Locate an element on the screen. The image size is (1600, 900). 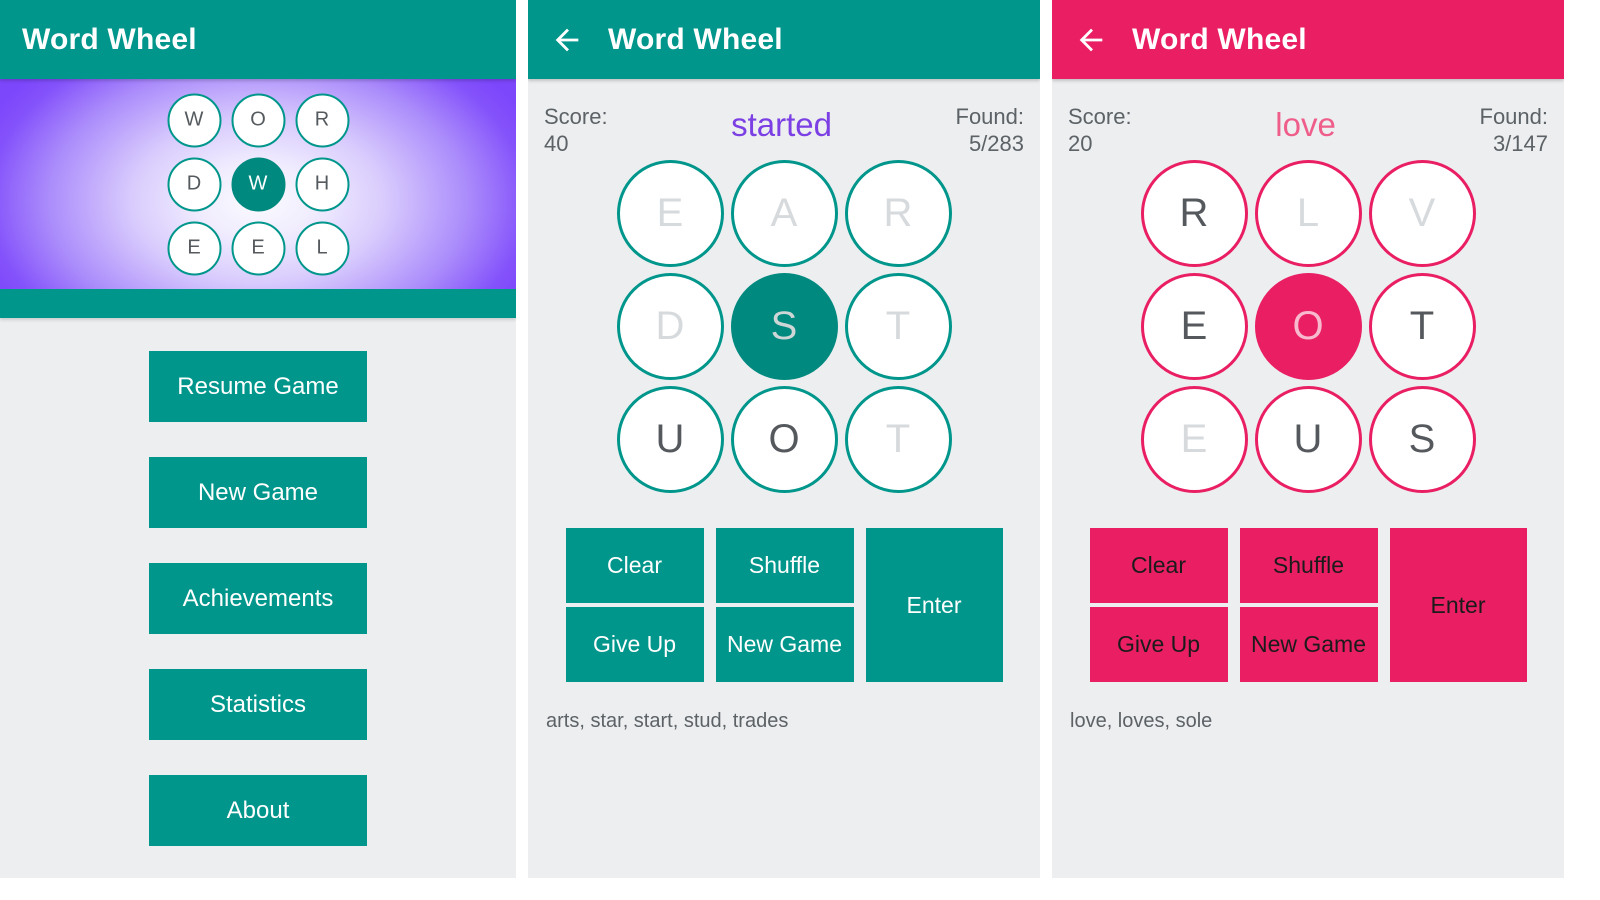
hero-letter-3: D is located at coordinates (194, 184).